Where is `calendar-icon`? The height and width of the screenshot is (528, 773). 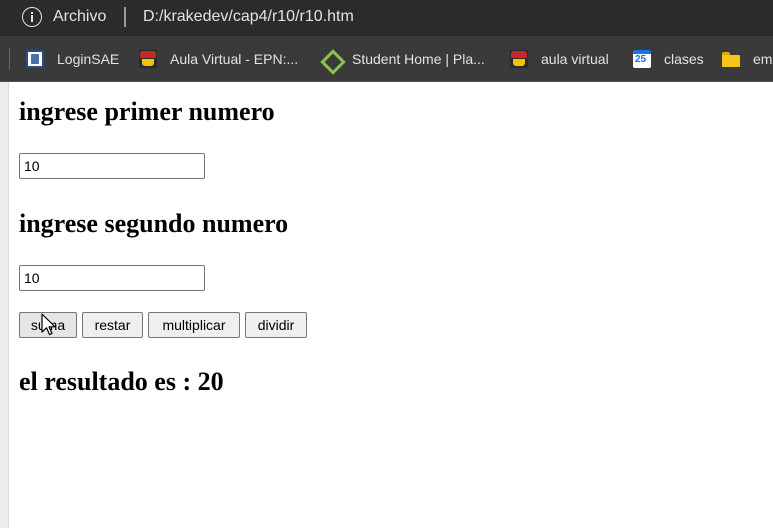
calendar-icon is located at coordinates (642, 59).